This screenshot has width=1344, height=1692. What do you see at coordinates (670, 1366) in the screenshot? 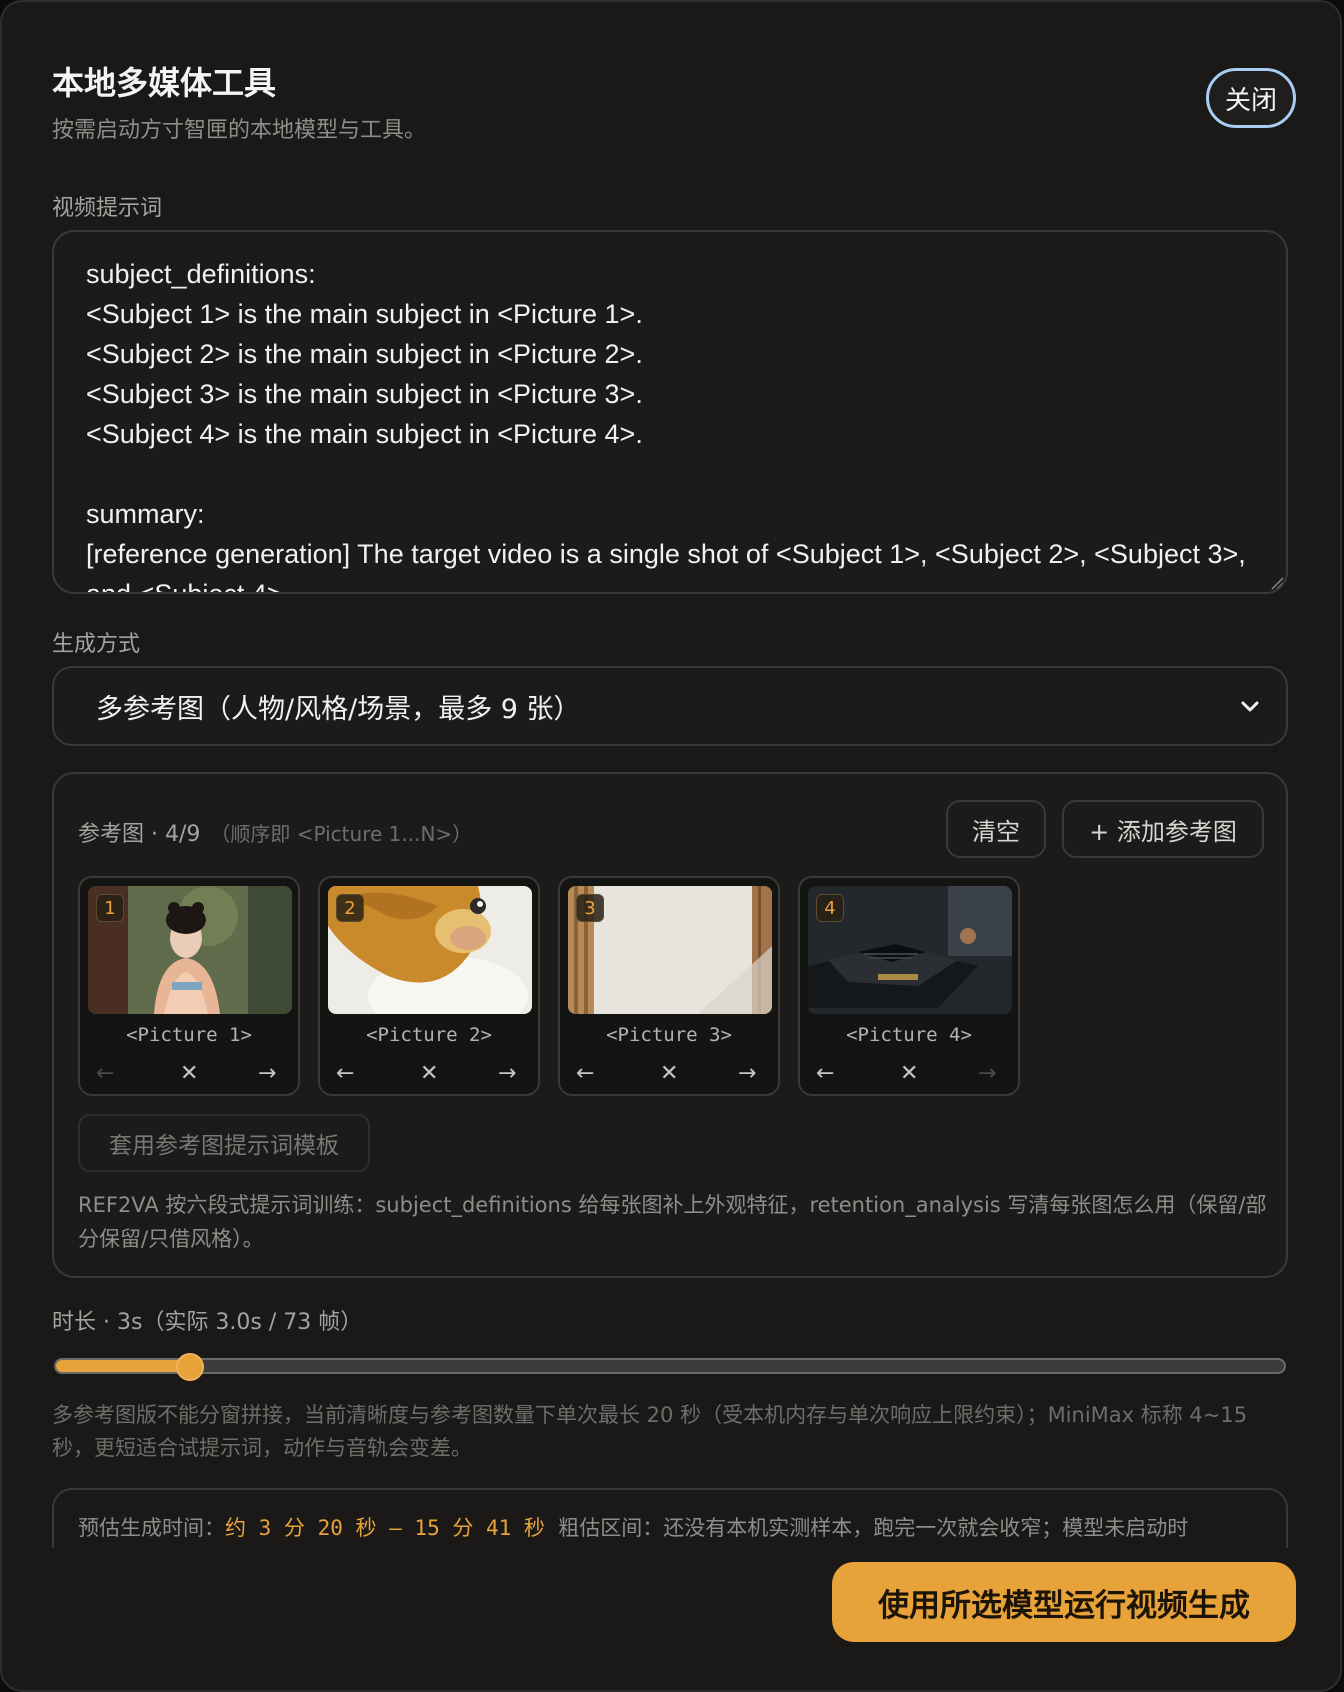
I see `duration-slider` at bounding box center [670, 1366].